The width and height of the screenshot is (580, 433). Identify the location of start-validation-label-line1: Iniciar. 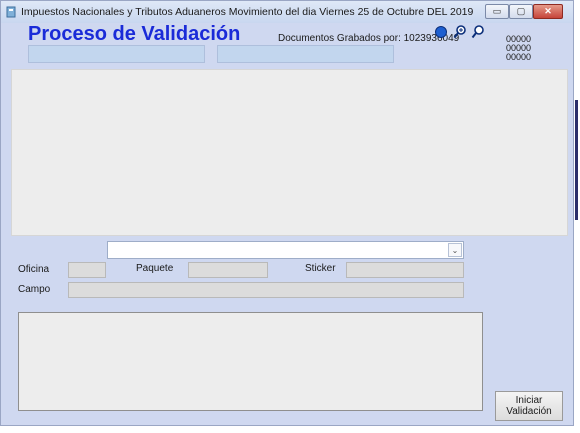
(529, 400).